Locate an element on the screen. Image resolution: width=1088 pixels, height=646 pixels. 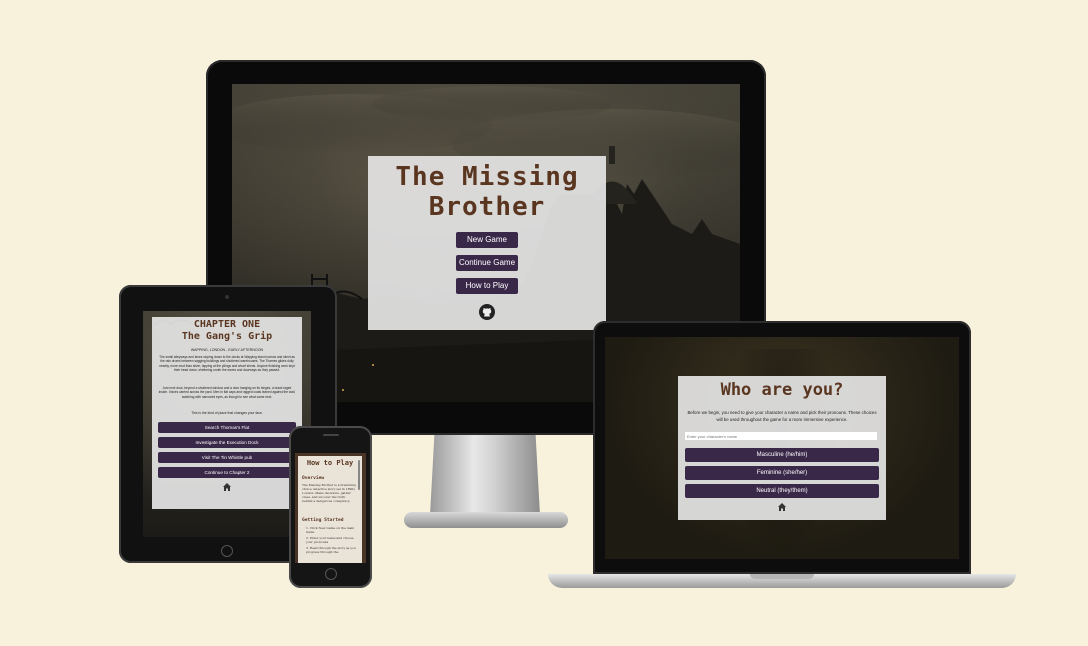
continue-chapter-button: Continue to Chapter 2 is located at coordinates (227, 472).